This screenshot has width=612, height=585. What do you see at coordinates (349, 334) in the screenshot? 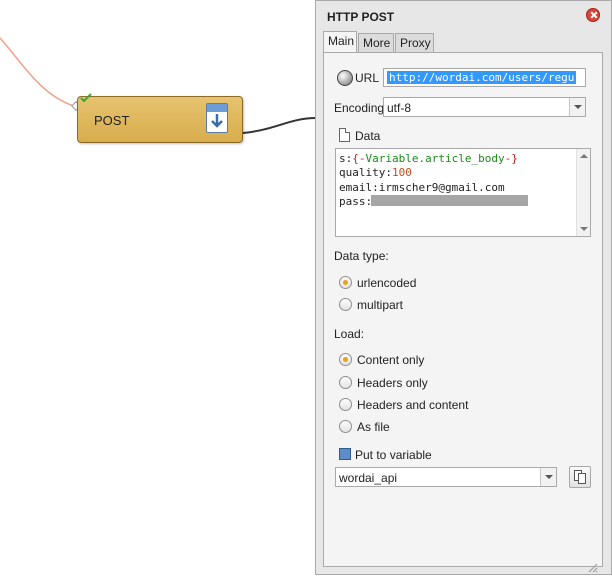
I see `load-label: Load:` at bounding box center [349, 334].